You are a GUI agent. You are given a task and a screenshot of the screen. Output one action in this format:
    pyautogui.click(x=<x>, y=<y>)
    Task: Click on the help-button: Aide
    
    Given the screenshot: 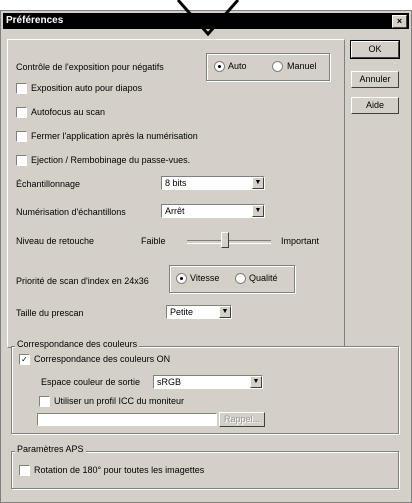 What is the action you would take?
    pyautogui.click(x=375, y=105)
    